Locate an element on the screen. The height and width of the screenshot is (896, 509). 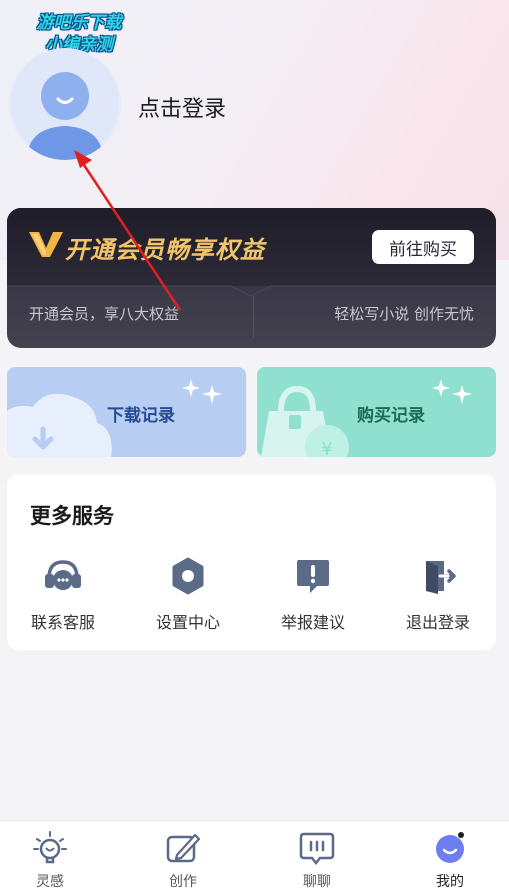
tab-chat: 聊聊 is located at coordinates (317, 861).